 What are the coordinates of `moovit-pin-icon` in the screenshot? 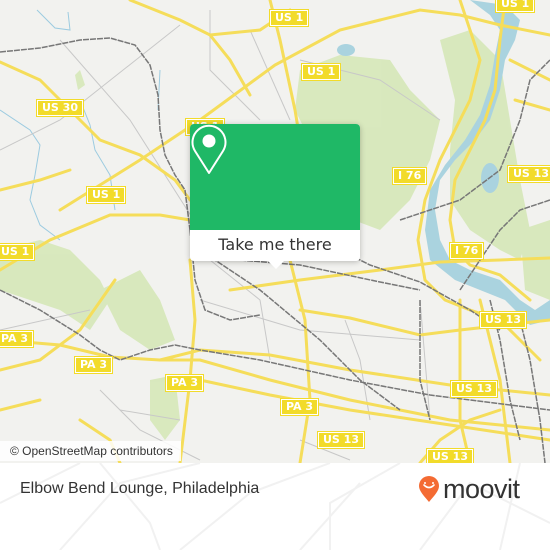 It's located at (429, 489).